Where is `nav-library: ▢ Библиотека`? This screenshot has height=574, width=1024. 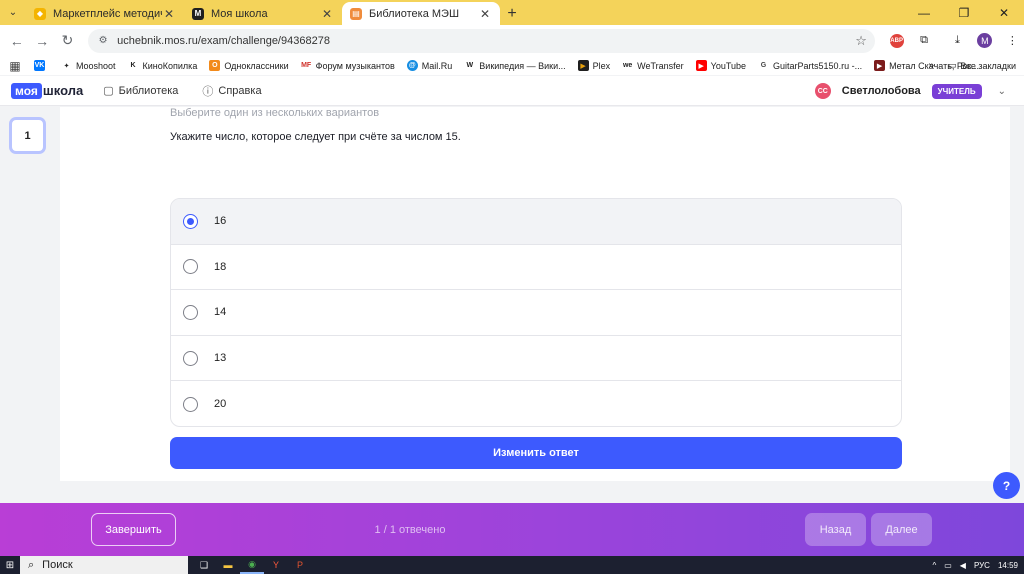 nav-library: ▢ Библиотека is located at coordinates (140, 91).